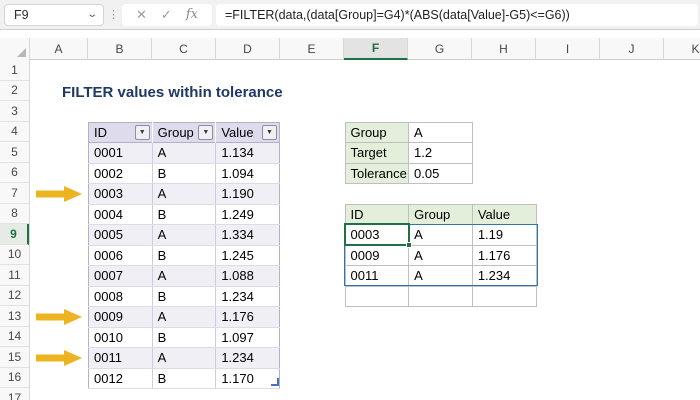  Describe the element at coordinates (14, 255) in the screenshot. I see `row-header-10: 10` at that location.